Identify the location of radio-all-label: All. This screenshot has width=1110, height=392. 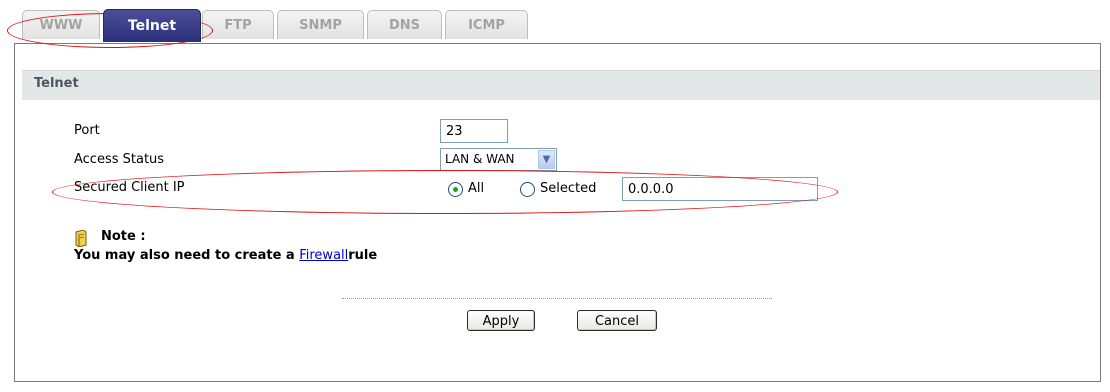
(476, 188).